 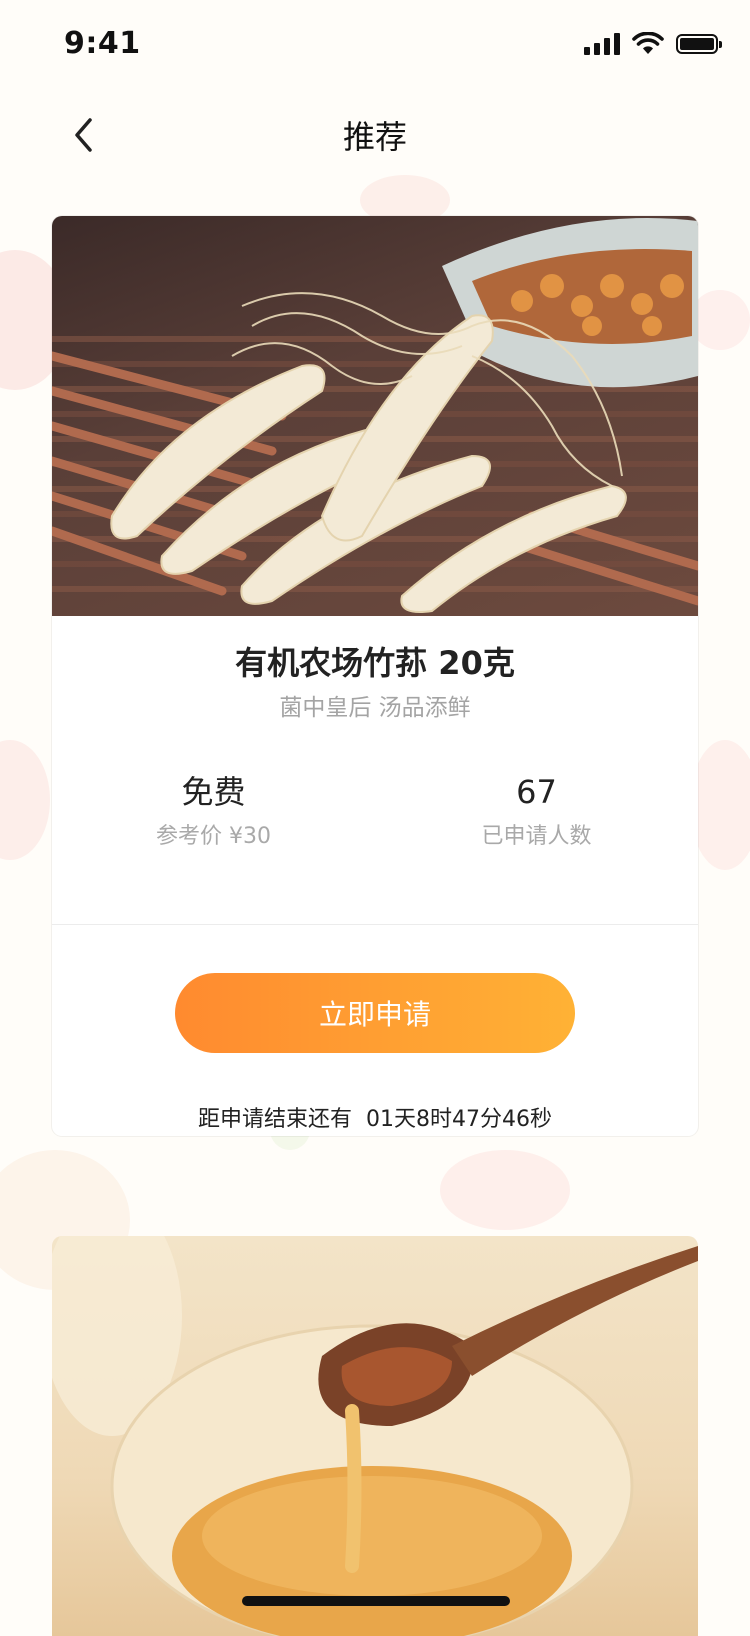 What do you see at coordinates (375, 741) in the screenshot?
I see `product-info: 有机农场竹荪 20克 菌中皇后 汤品添鲜 免费 参考价 ¥30 67 已申请人数` at bounding box center [375, 741].